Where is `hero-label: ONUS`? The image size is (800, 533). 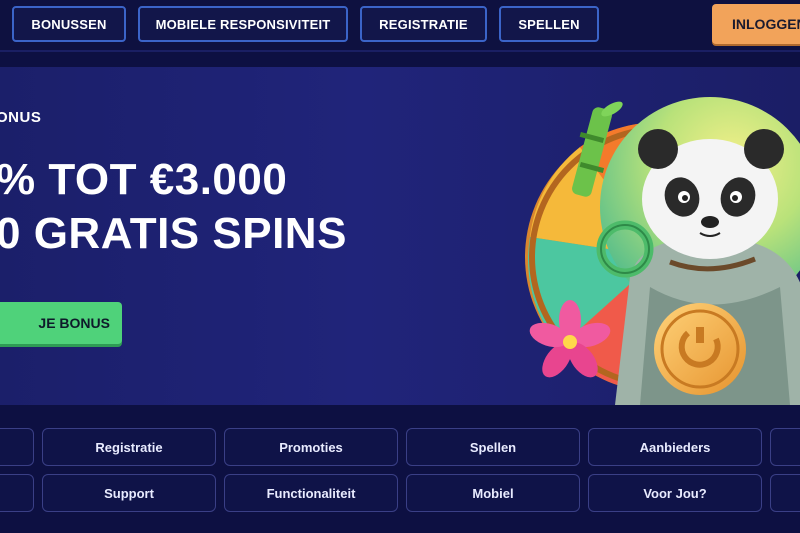 hero-label: ONUS is located at coordinates (21, 117).